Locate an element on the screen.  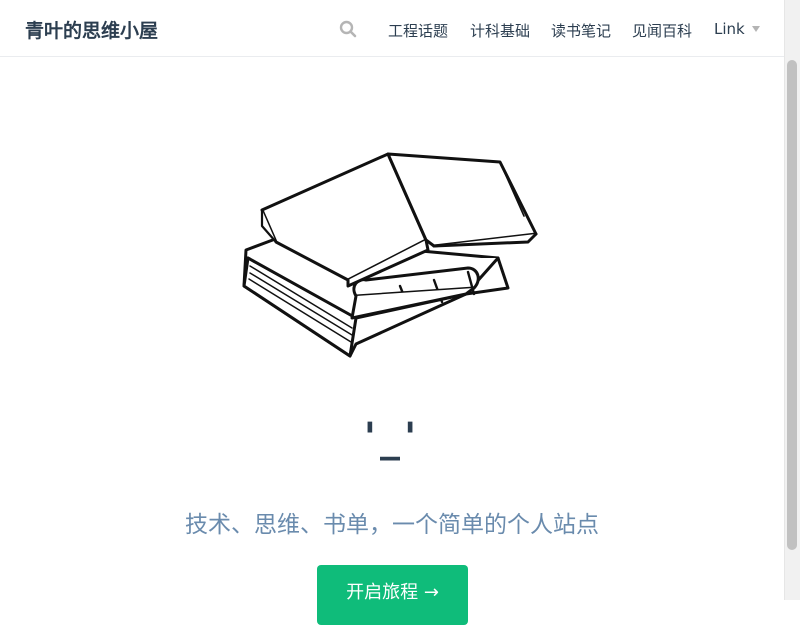
nav-item-engineering: 工程话题 is located at coordinates (418, 30).